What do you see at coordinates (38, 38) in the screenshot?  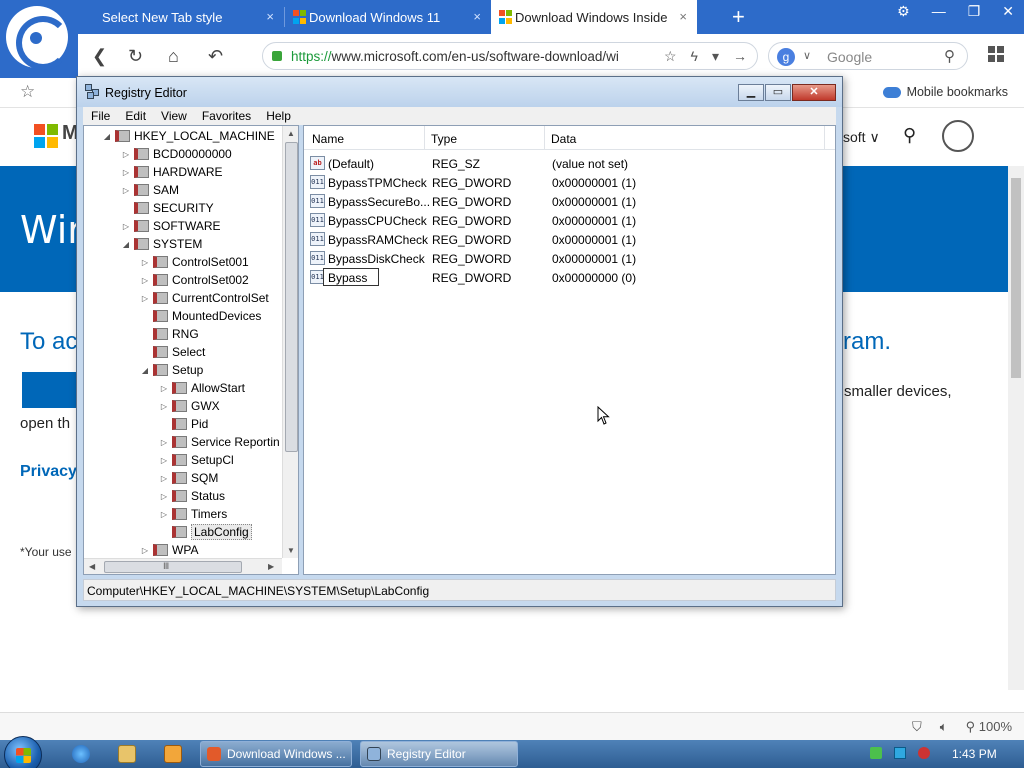 I see `browser-logo-icon` at bounding box center [38, 38].